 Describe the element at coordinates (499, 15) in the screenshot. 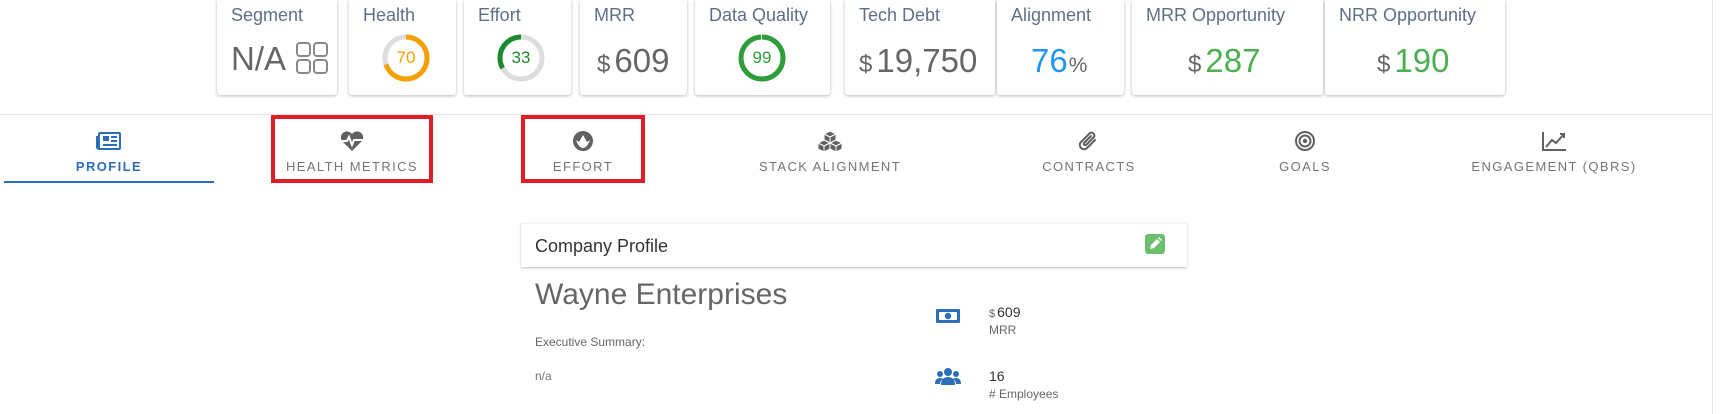

I see `effort-title: Effort` at that location.